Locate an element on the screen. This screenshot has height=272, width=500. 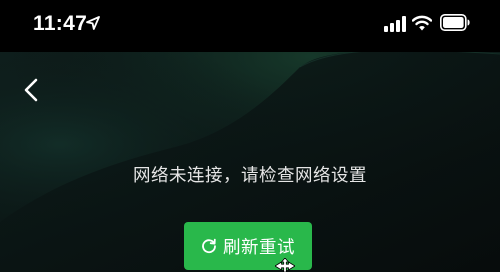
wifi-icon is located at coordinates (422, 23).